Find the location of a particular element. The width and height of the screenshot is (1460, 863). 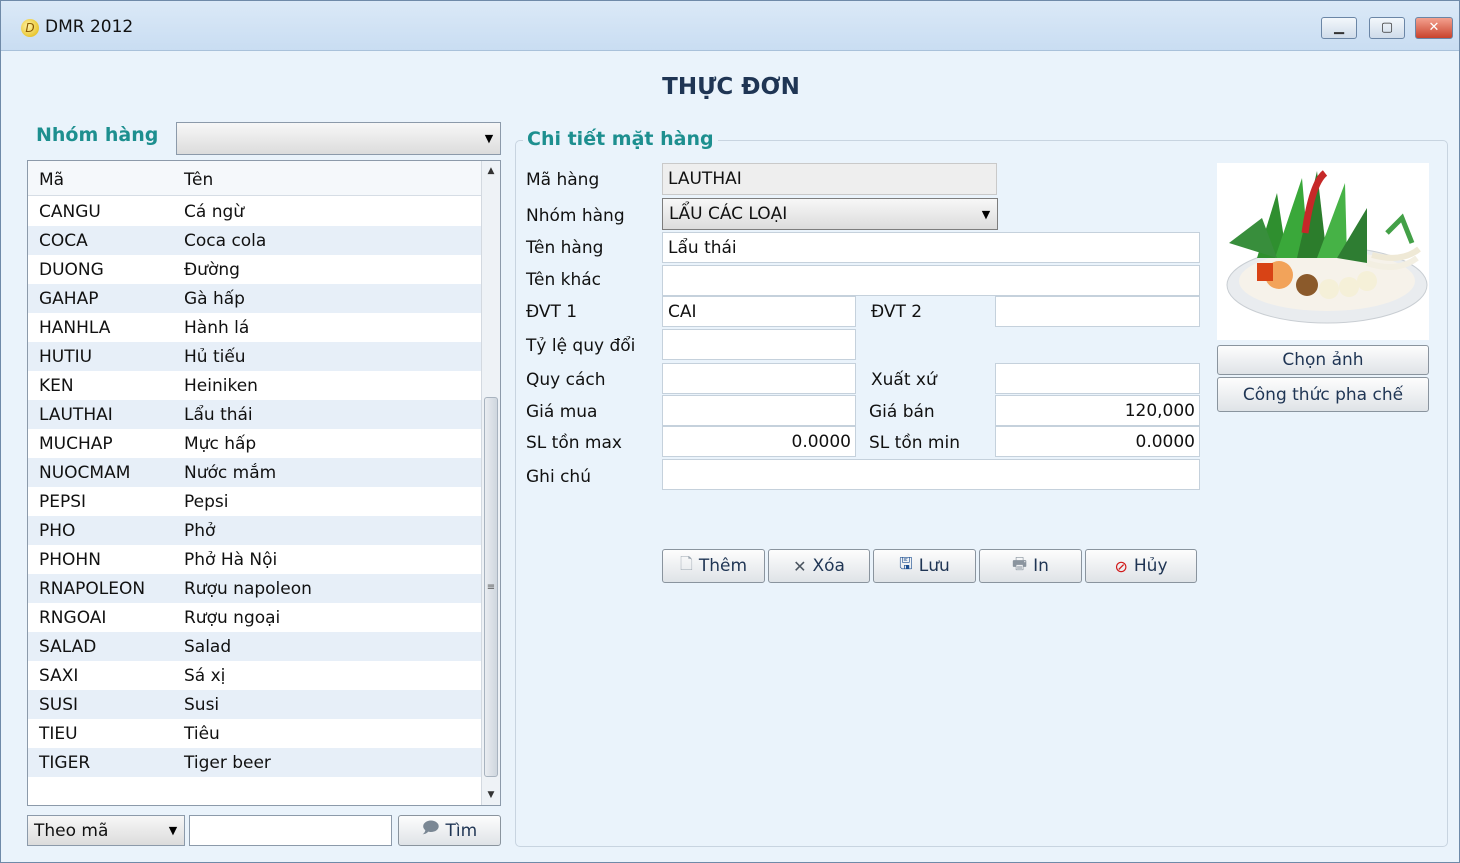

row-code: PHO is located at coordinates (57, 531).